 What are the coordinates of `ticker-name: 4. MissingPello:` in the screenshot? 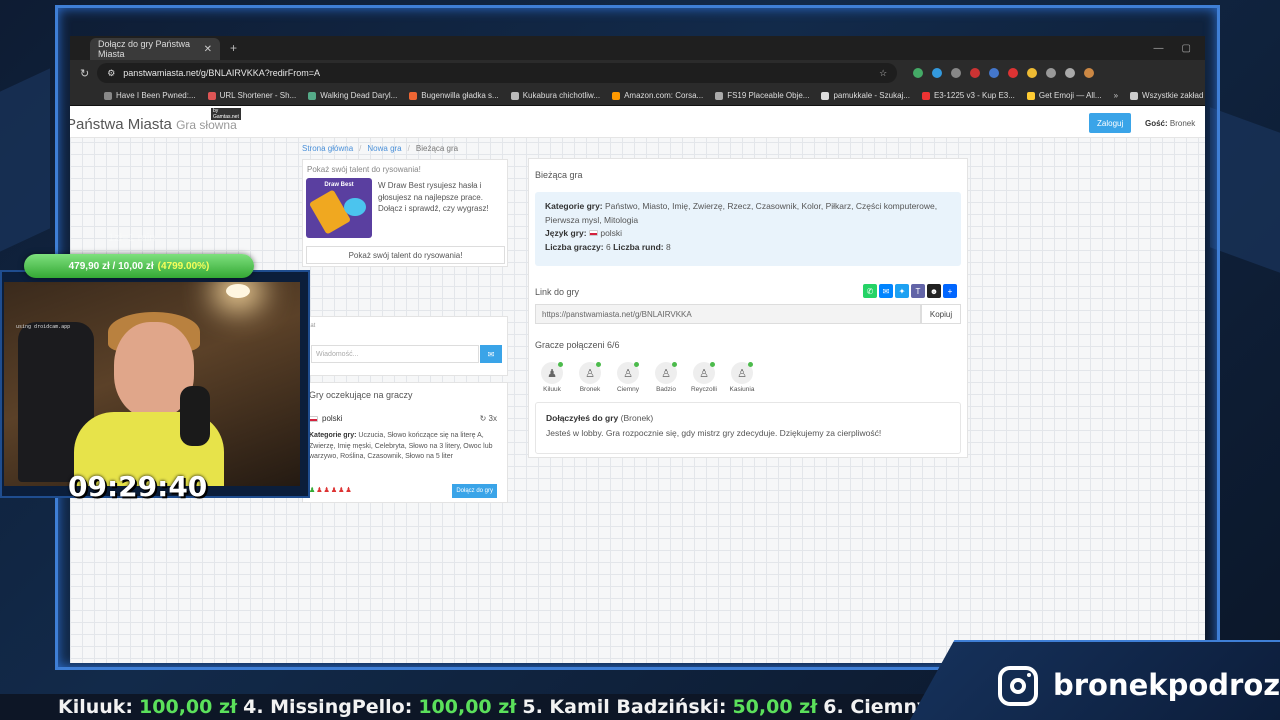 It's located at (328, 707).